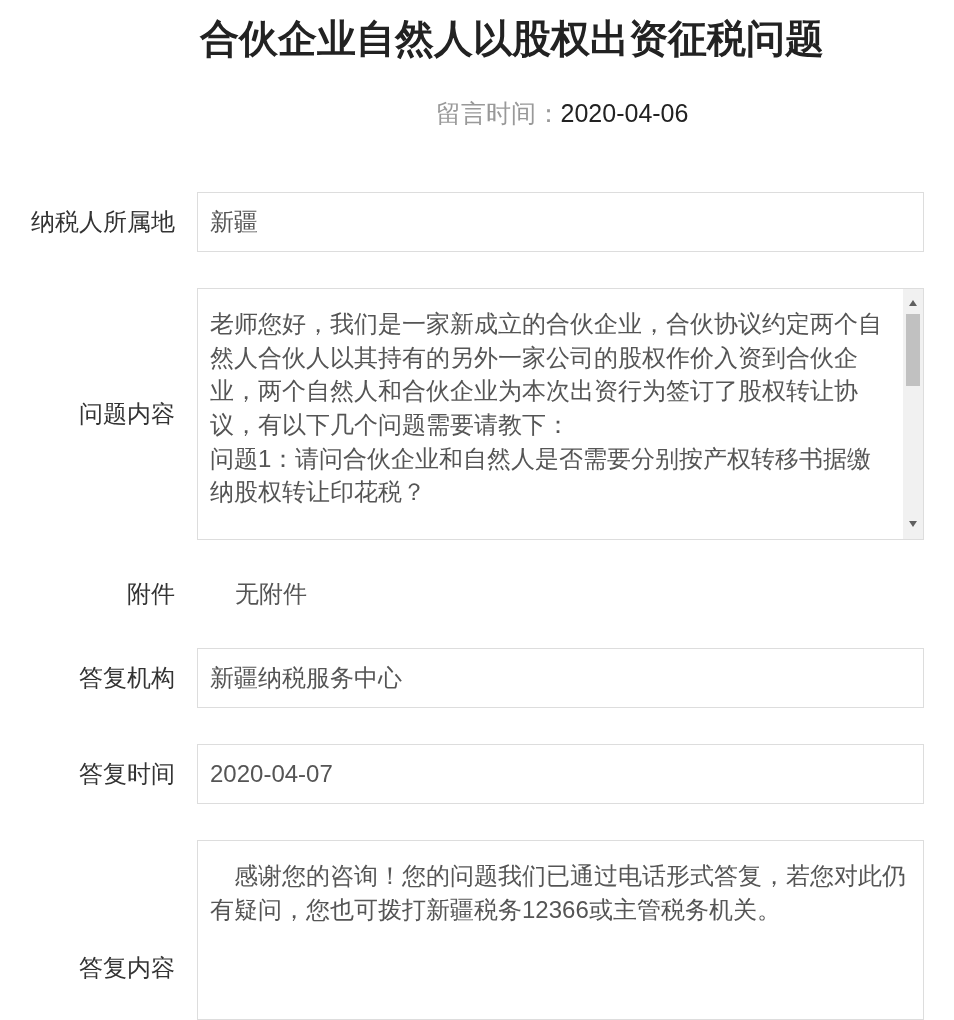 The width and height of the screenshot is (954, 1020). I want to click on field-label: 答复内容, so click(126, 968).